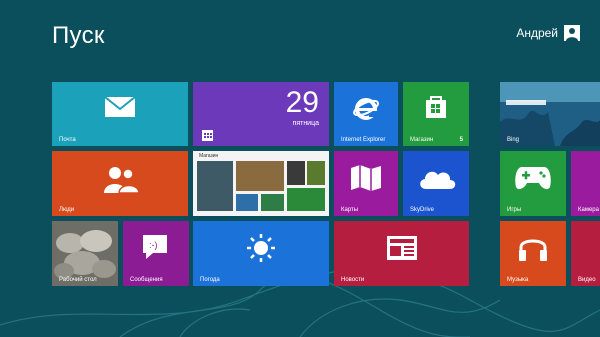 This screenshot has height=337, width=600. What do you see at coordinates (261, 248) in the screenshot?
I see `sun-icon` at bounding box center [261, 248].